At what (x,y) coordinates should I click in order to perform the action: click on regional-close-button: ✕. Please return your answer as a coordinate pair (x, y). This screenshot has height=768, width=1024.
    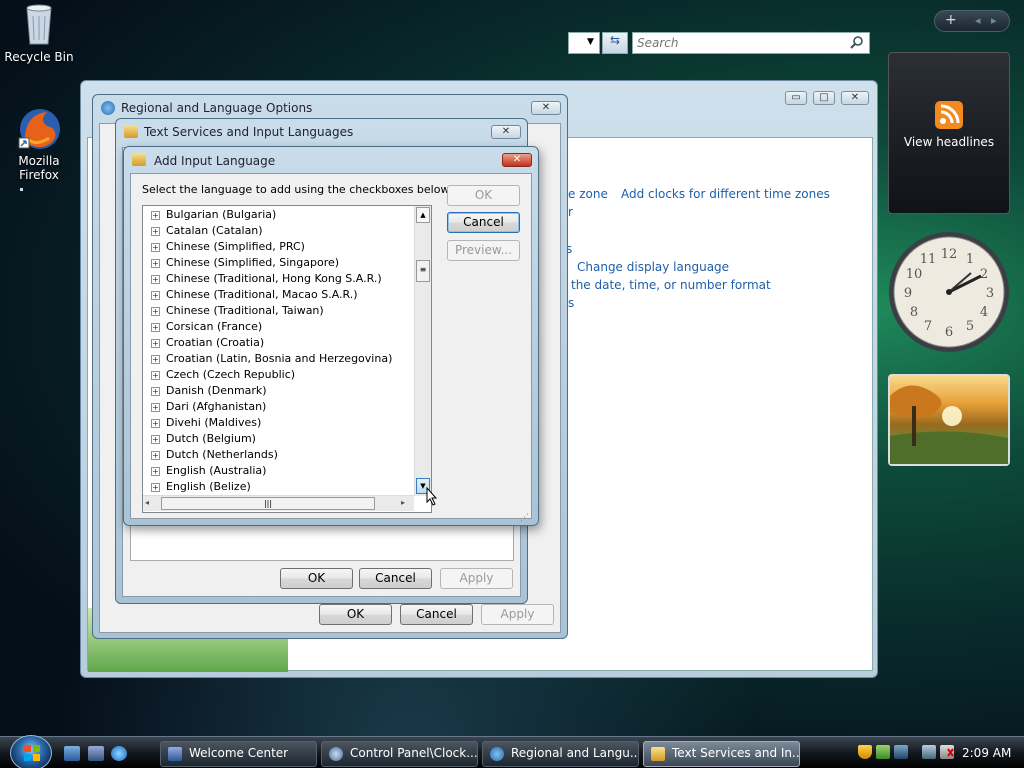
    Looking at the image, I should click on (546, 108).